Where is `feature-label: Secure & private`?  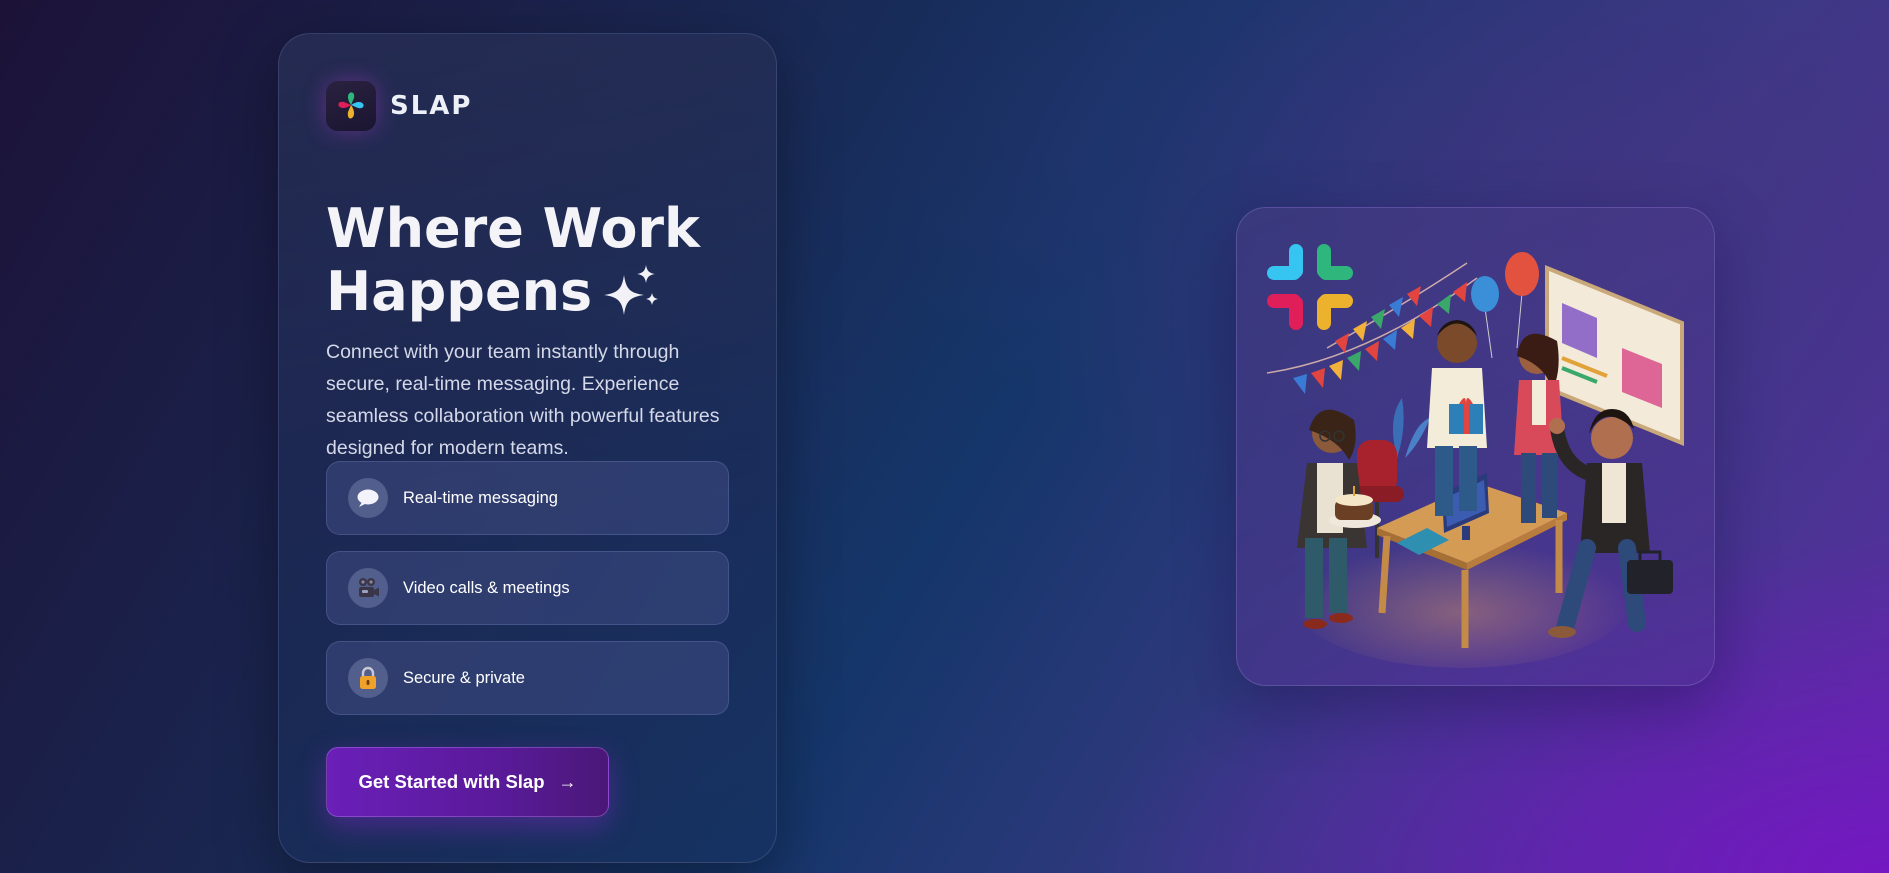
feature-label: Secure & private is located at coordinates (464, 677).